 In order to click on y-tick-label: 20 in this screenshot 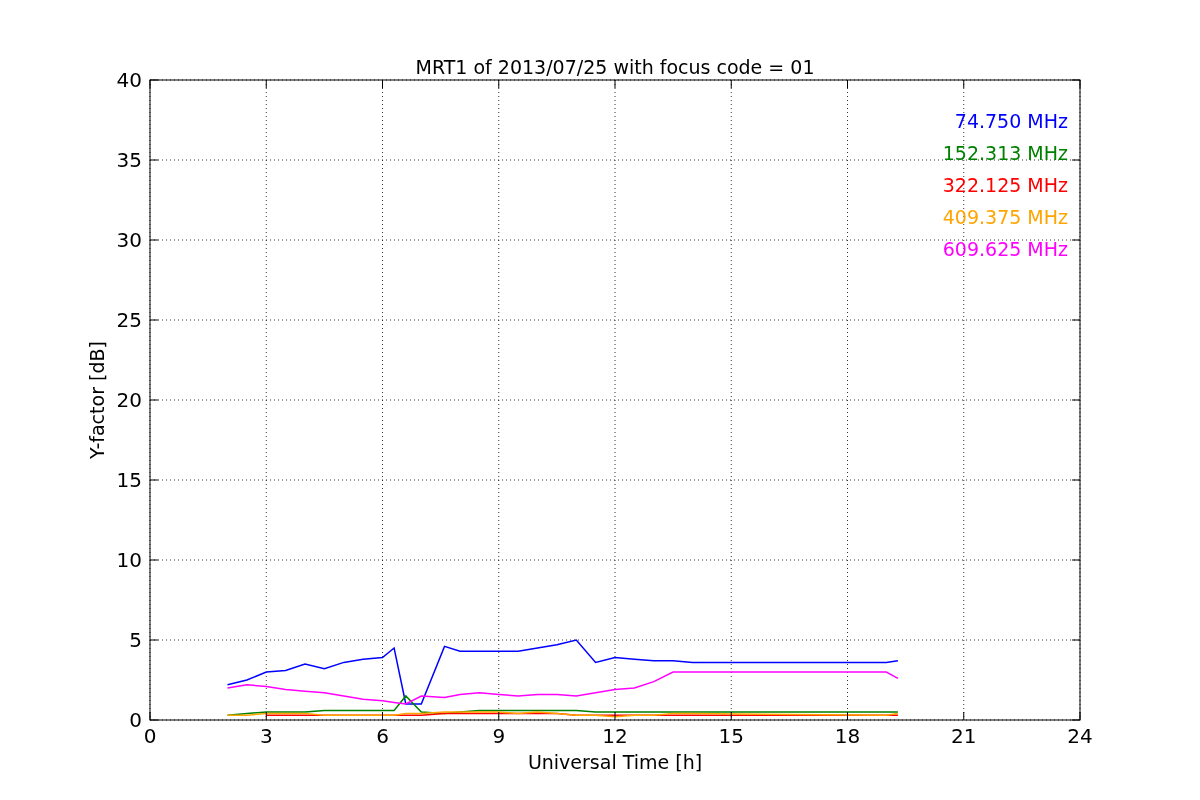, I will do `click(129, 400)`.